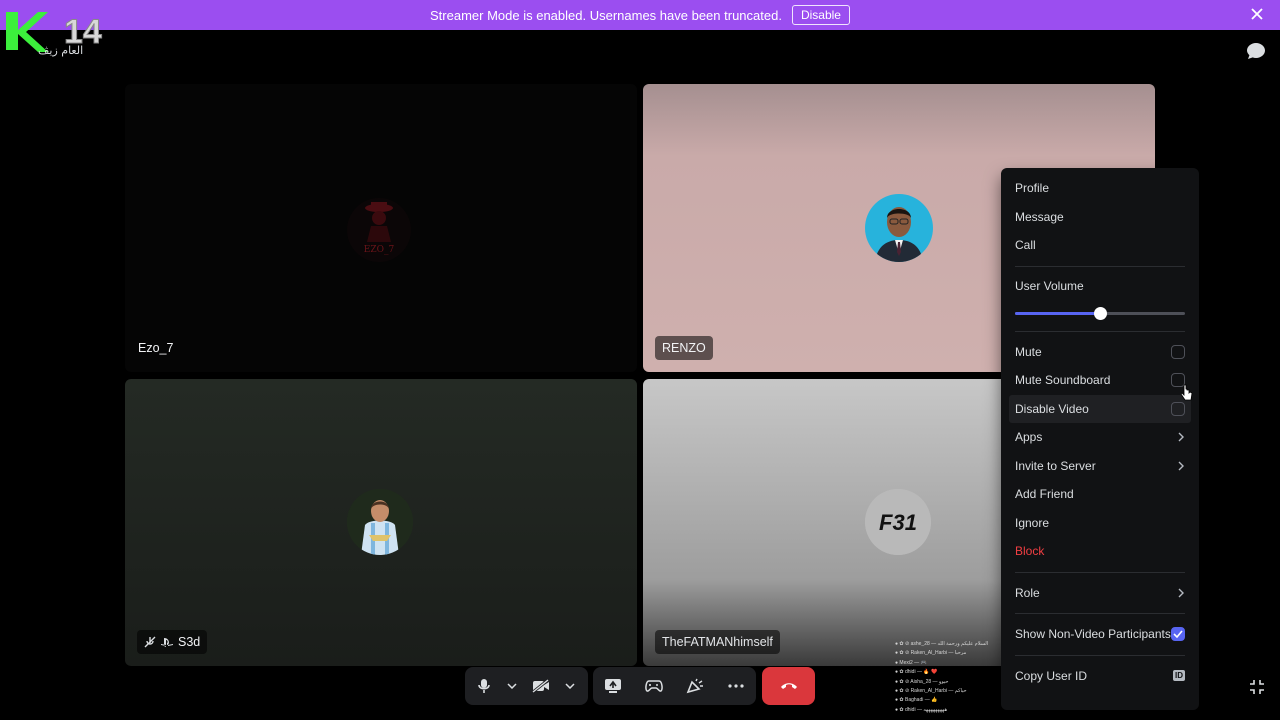 The image size is (1280, 720). What do you see at coordinates (150, 642) in the screenshot?
I see `muted-icon` at bounding box center [150, 642].